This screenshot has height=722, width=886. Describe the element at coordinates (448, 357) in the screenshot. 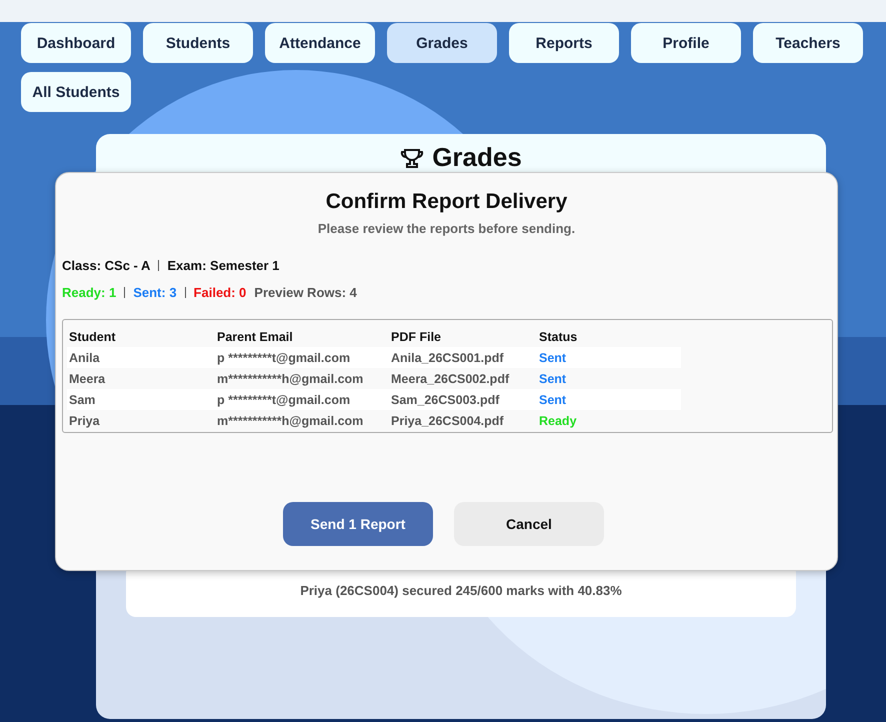

I see `table-cell-text: Anila_26CS001.pdf` at that location.